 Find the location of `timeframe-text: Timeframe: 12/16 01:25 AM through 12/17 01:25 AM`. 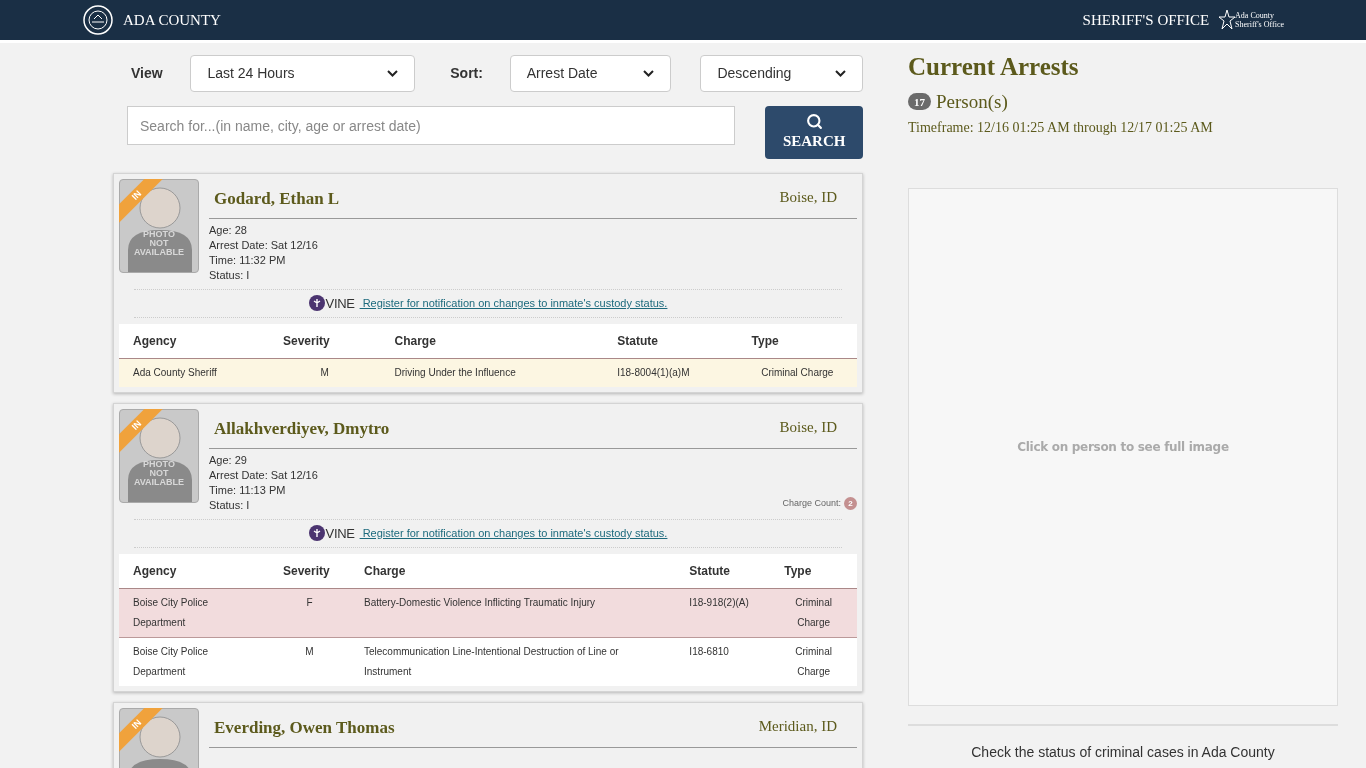

timeframe-text: Timeframe: 12/16 01:25 AM through 12/17 01:25 AM is located at coordinates (1061, 128).